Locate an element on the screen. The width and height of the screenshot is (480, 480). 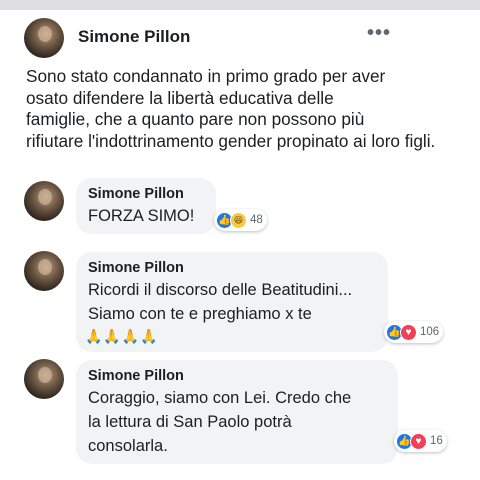
reaction-summary: 👍 😆 48 is located at coordinates (240, 220).